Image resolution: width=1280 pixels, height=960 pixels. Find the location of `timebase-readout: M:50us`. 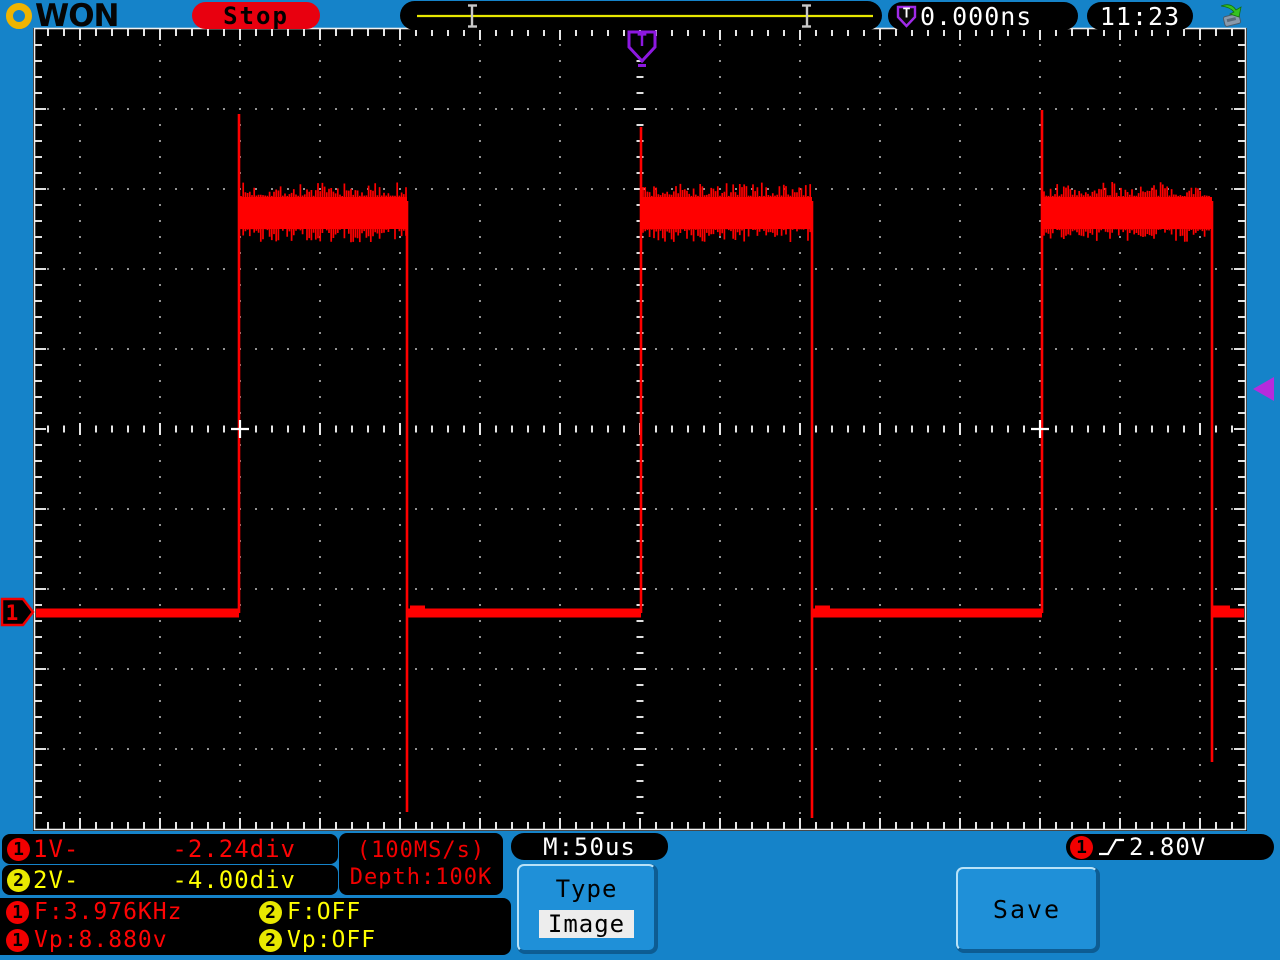

timebase-readout: M:50us is located at coordinates (589, 846).